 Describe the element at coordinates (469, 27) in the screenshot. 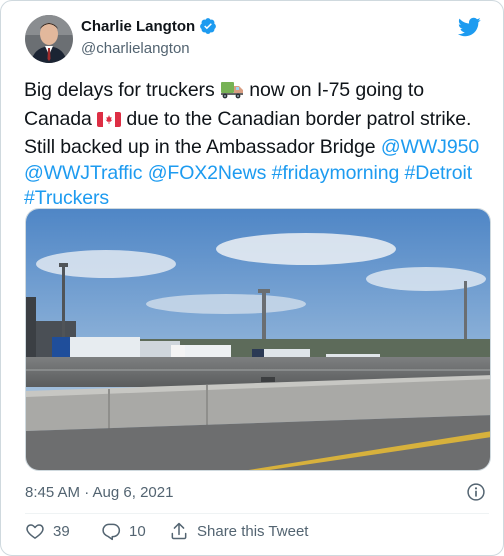

I see `twitter-bird-icon` at that location.